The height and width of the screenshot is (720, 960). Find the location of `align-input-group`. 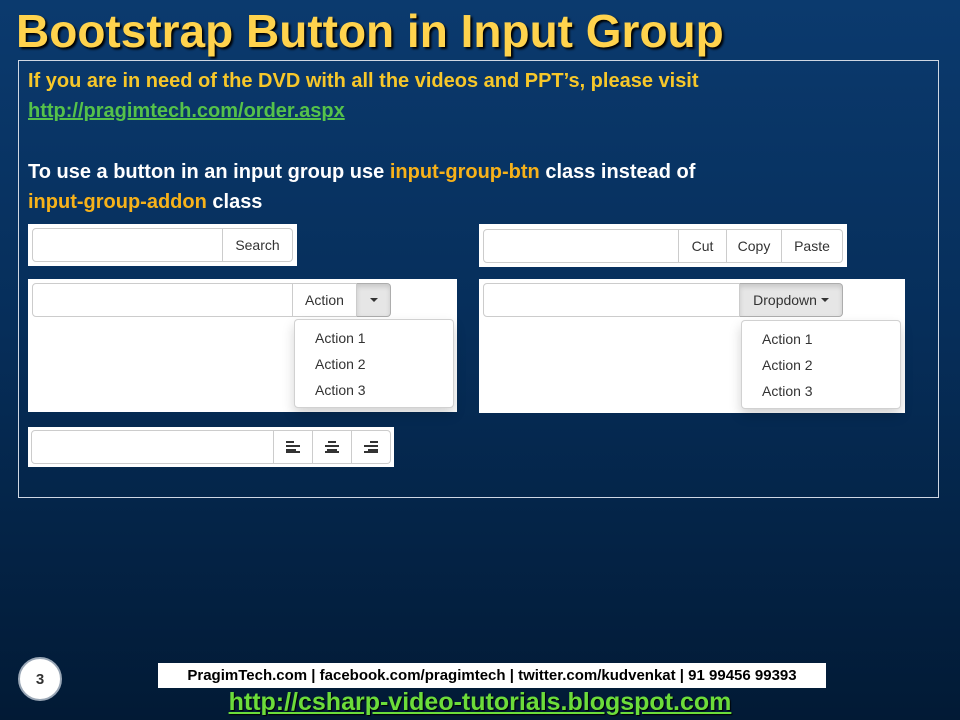

align-input-group is located at coordinates (211, 447).